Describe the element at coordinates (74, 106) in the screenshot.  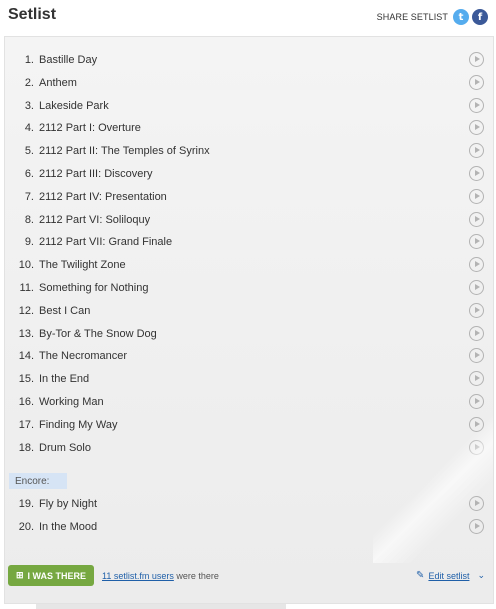
I see `song-title: Lakeside Park` at that location.